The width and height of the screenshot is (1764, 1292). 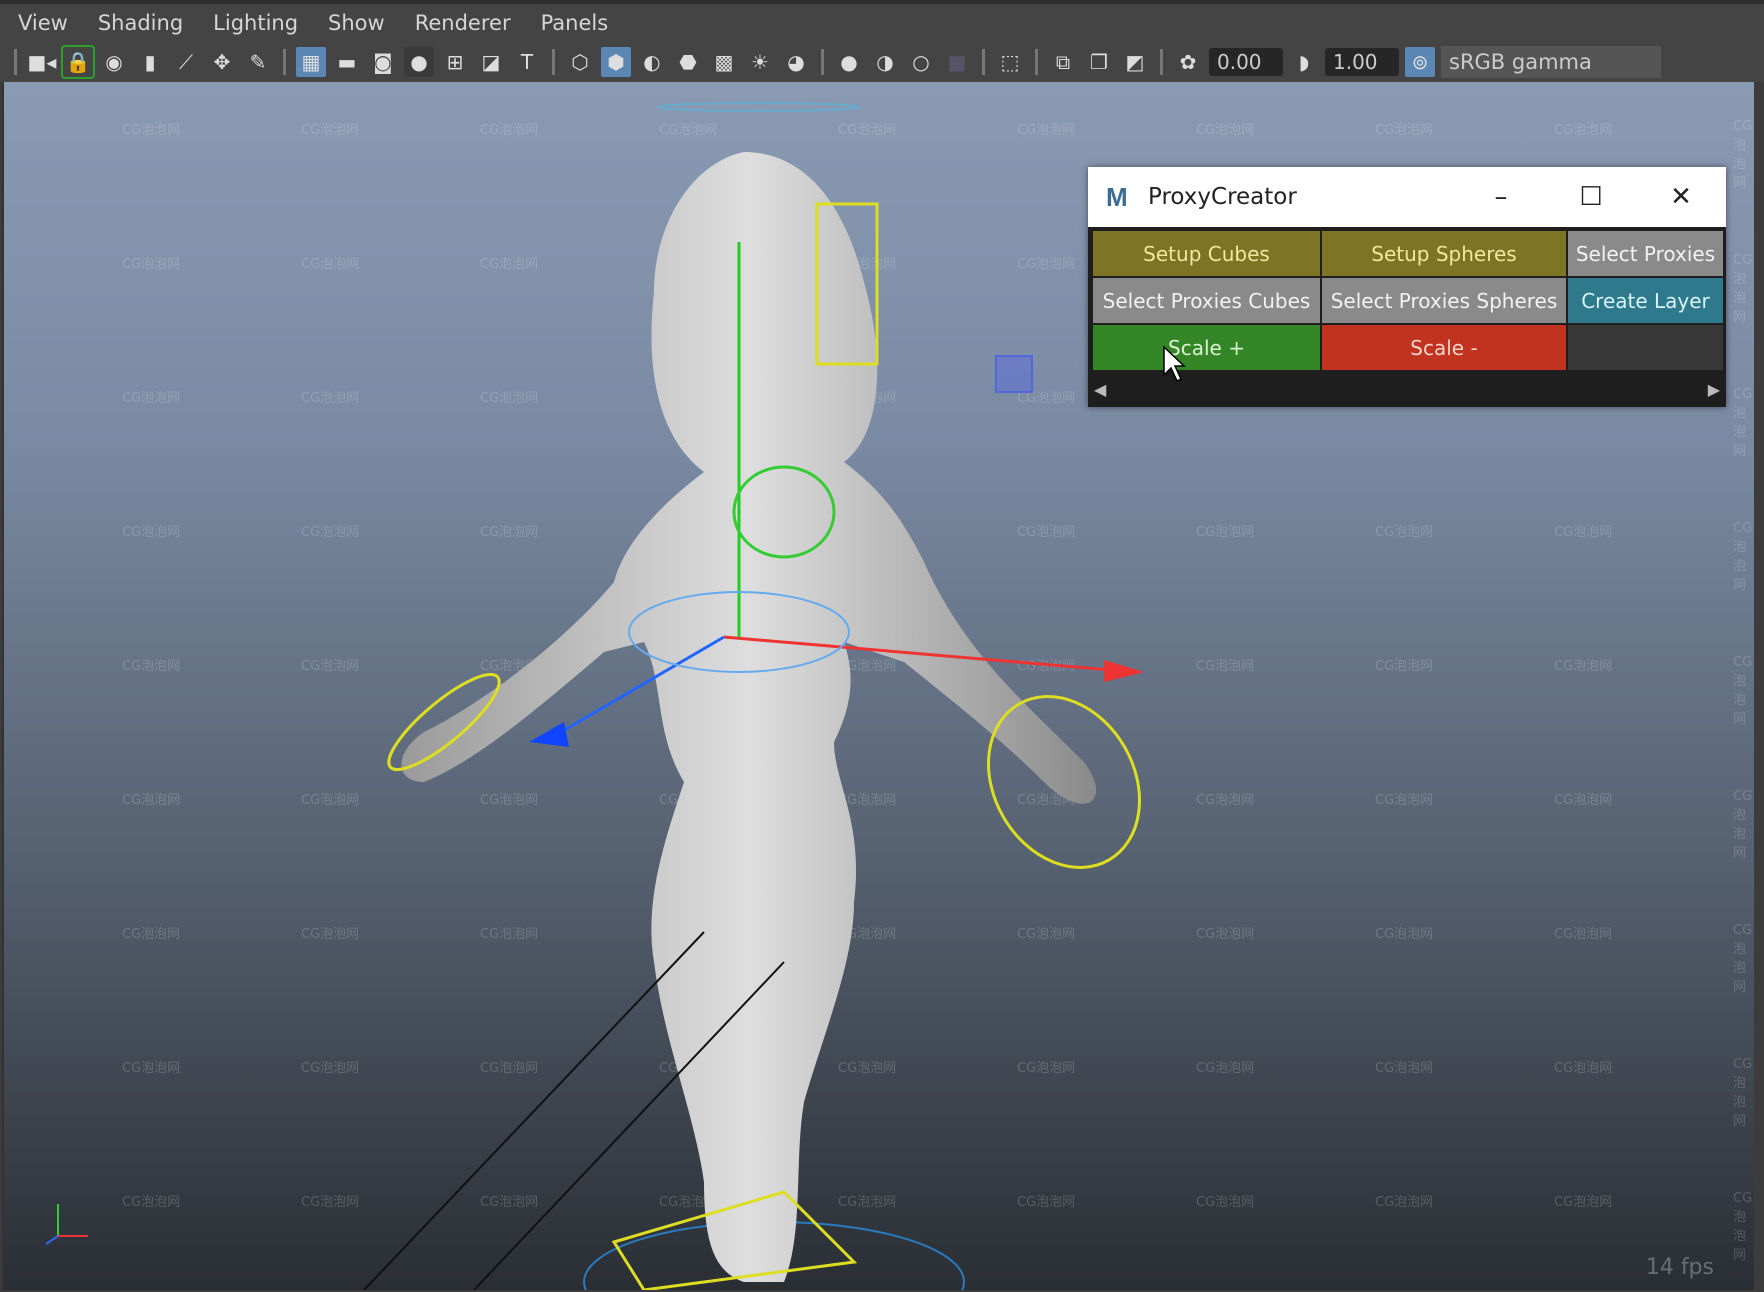 What do you see at coordinates (849, 62) in the screenshot?
I see `screen-space-ao-icon: ●` at bounding box center [849, 62].